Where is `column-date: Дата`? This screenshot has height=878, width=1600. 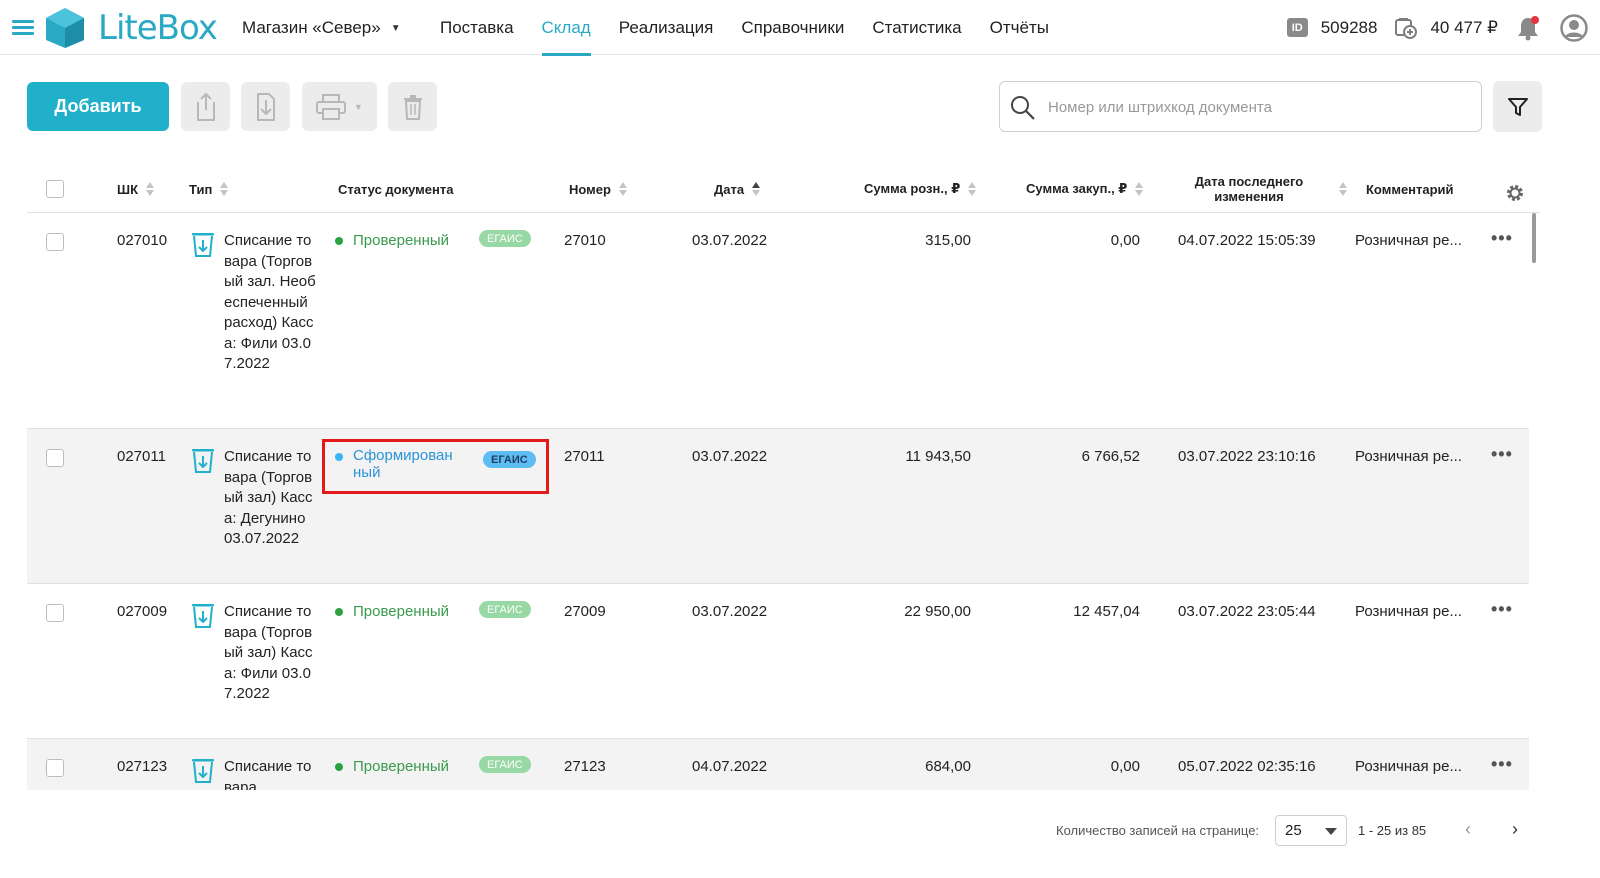 column-date: Дата is located at coordinates (737, 189).